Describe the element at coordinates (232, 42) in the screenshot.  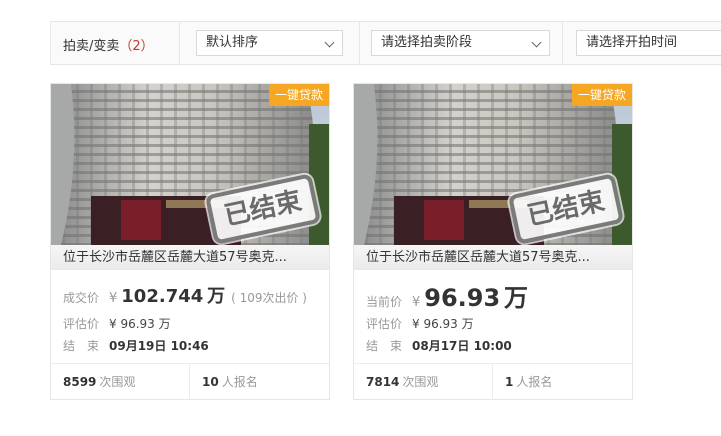
I see `sort-select-value: 默认排序` at that location.